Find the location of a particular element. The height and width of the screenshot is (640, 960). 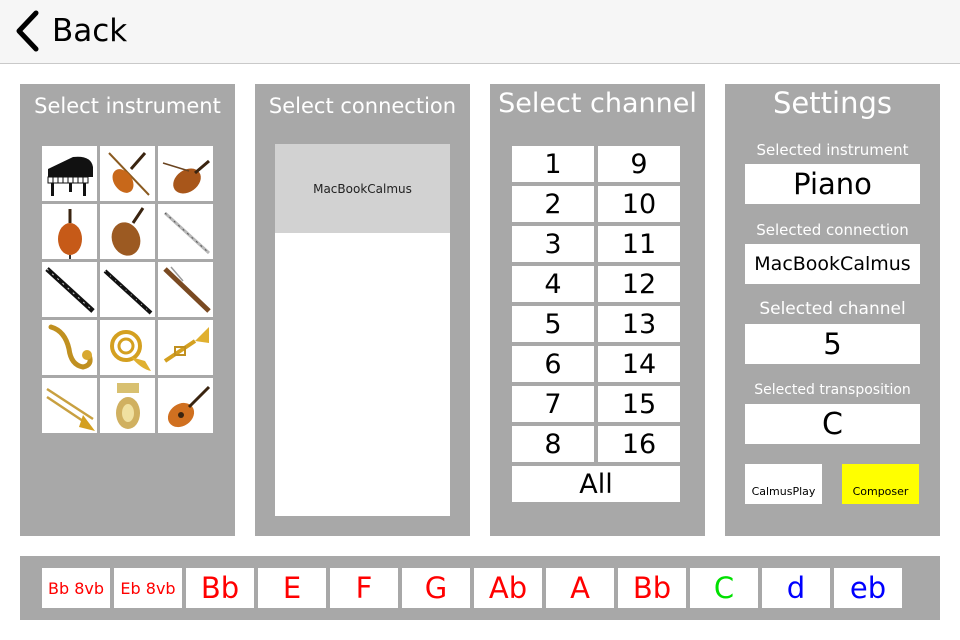

channel-button-7: 7 is located at coordinates (553, 404).